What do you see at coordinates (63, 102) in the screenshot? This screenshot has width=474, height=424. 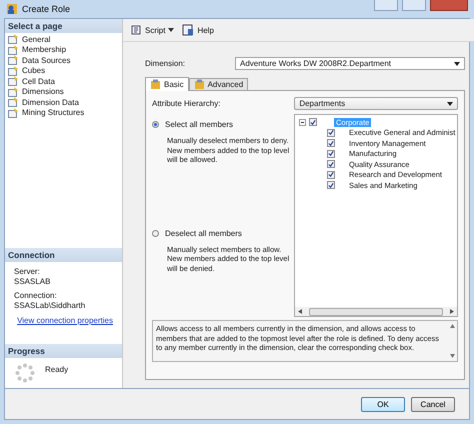 I see `page-item: Dimension Data` at bounding box center [63, 102].